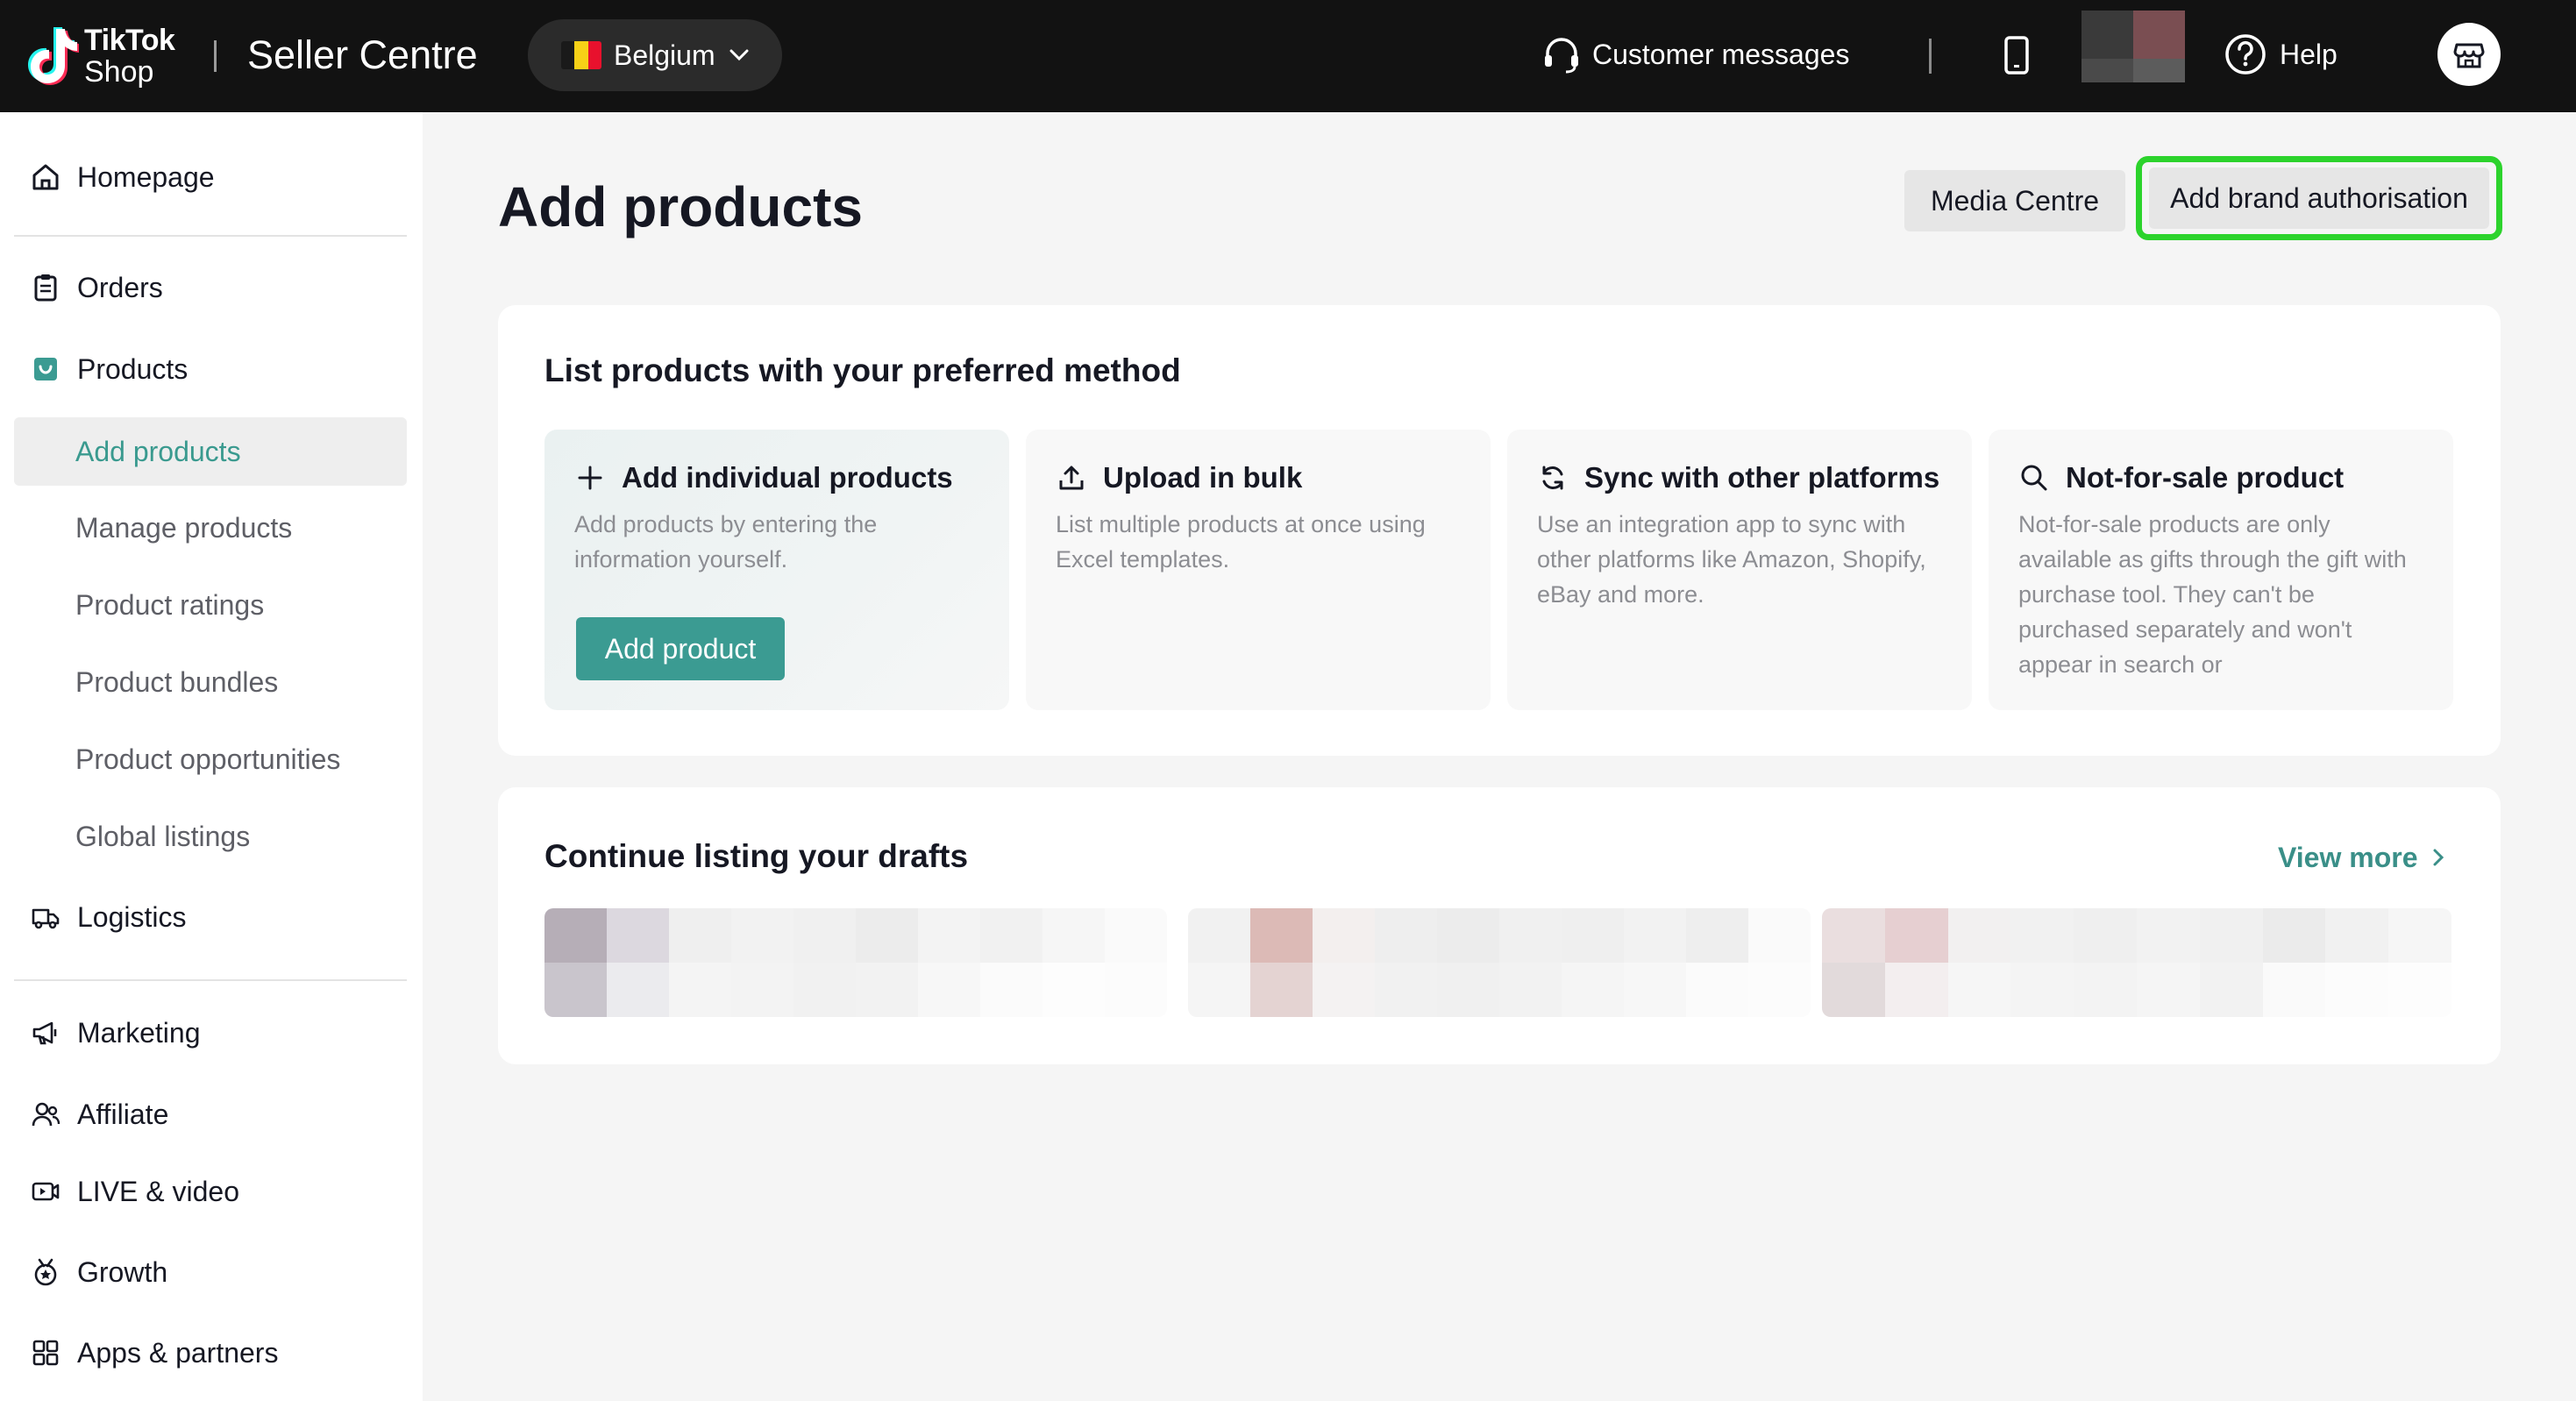 This screenshot has height=1401, width=2576. I want to click on method-title: Upload in bulk, so click(1203, 477).